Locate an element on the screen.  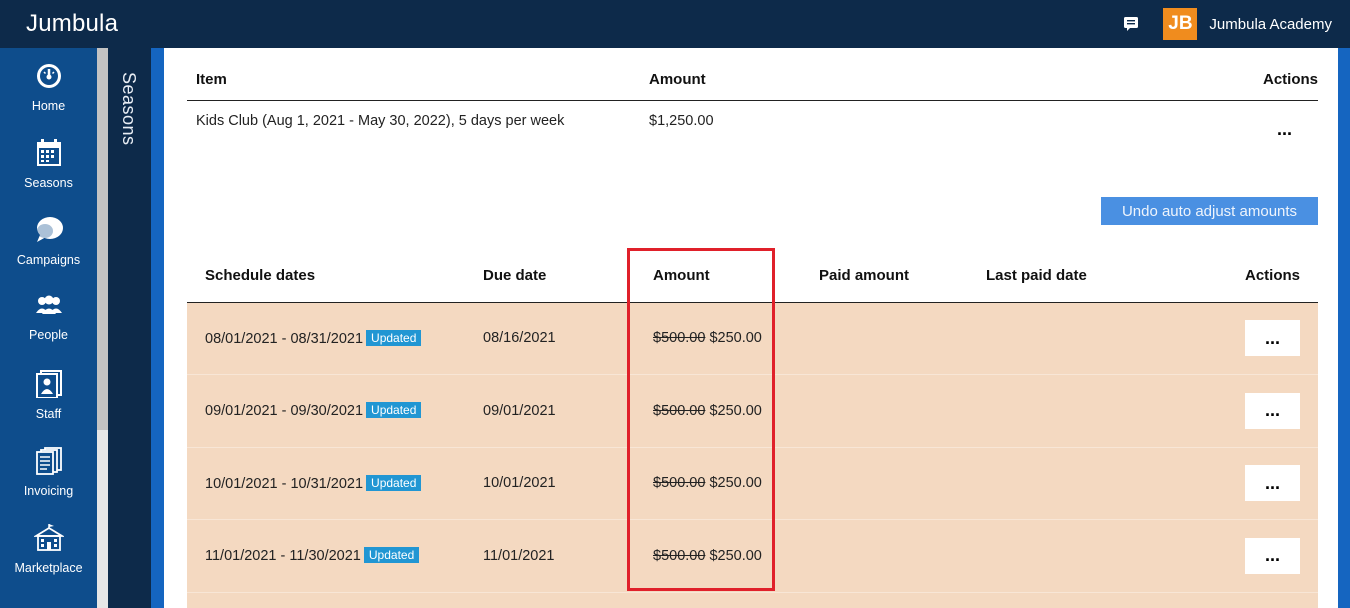
topbar-right: JB Jumbula Academy is located at coordinates (1226, 24).